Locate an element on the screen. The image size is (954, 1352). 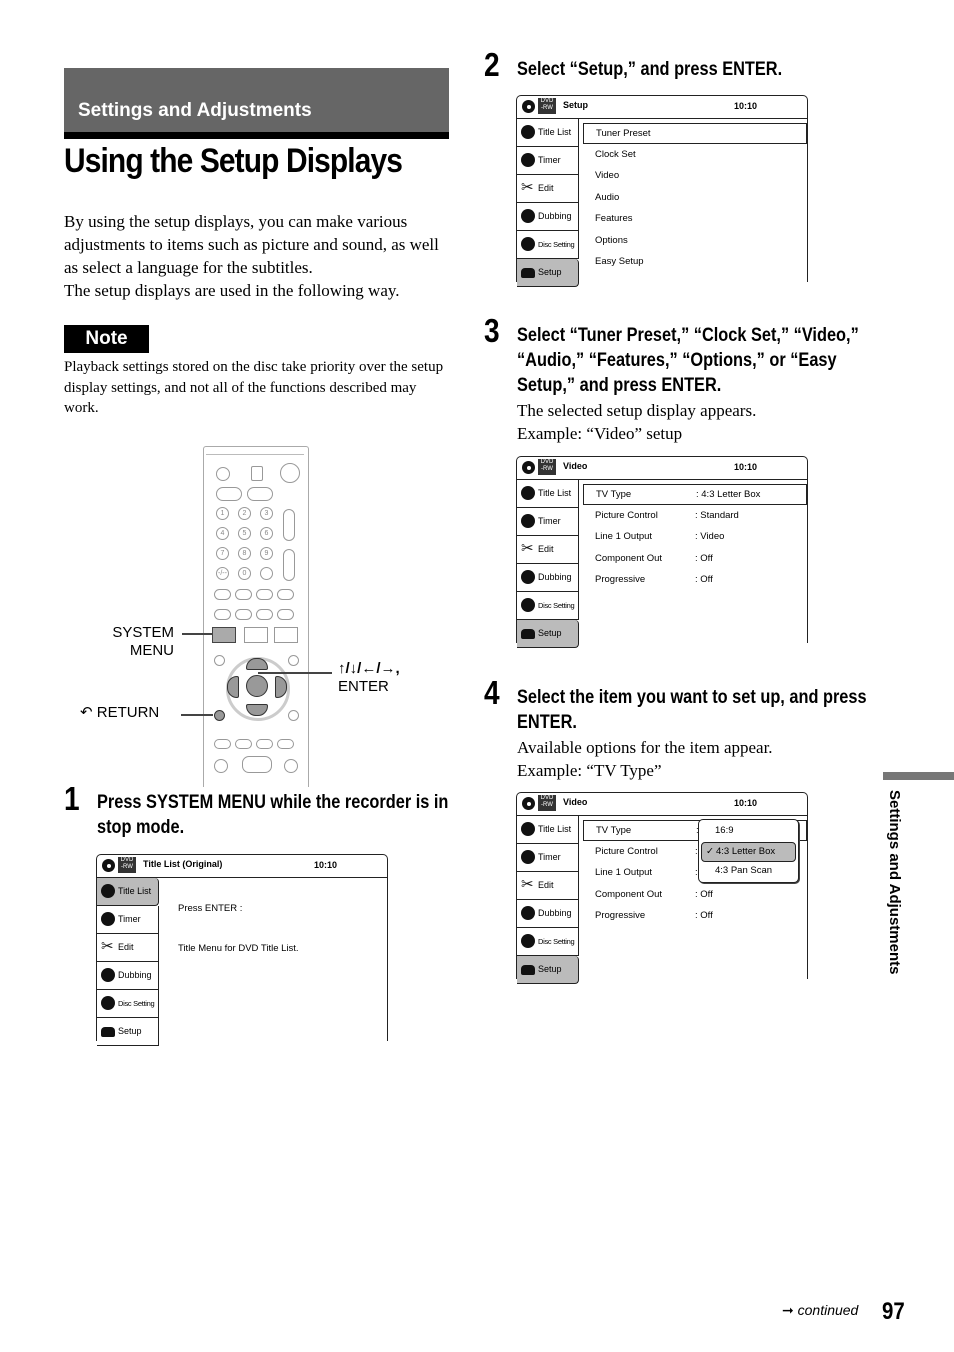
up-arrow-button is located at coordinates (257, 664).